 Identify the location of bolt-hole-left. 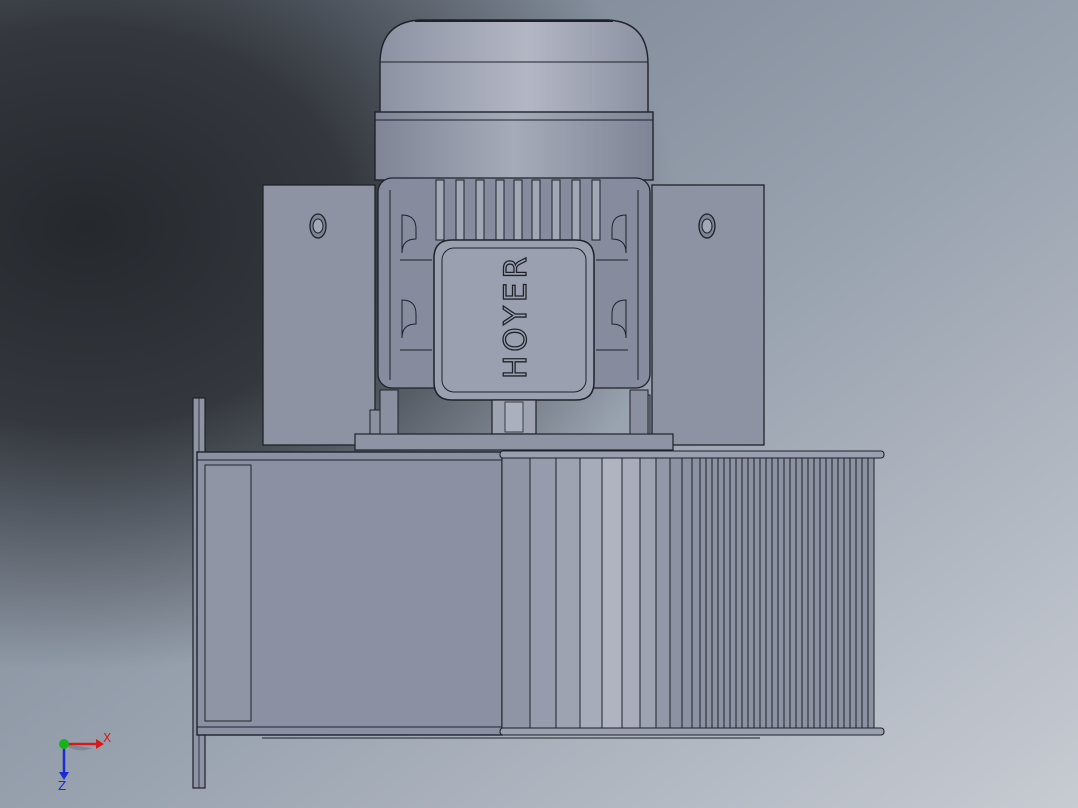
(318, 226).